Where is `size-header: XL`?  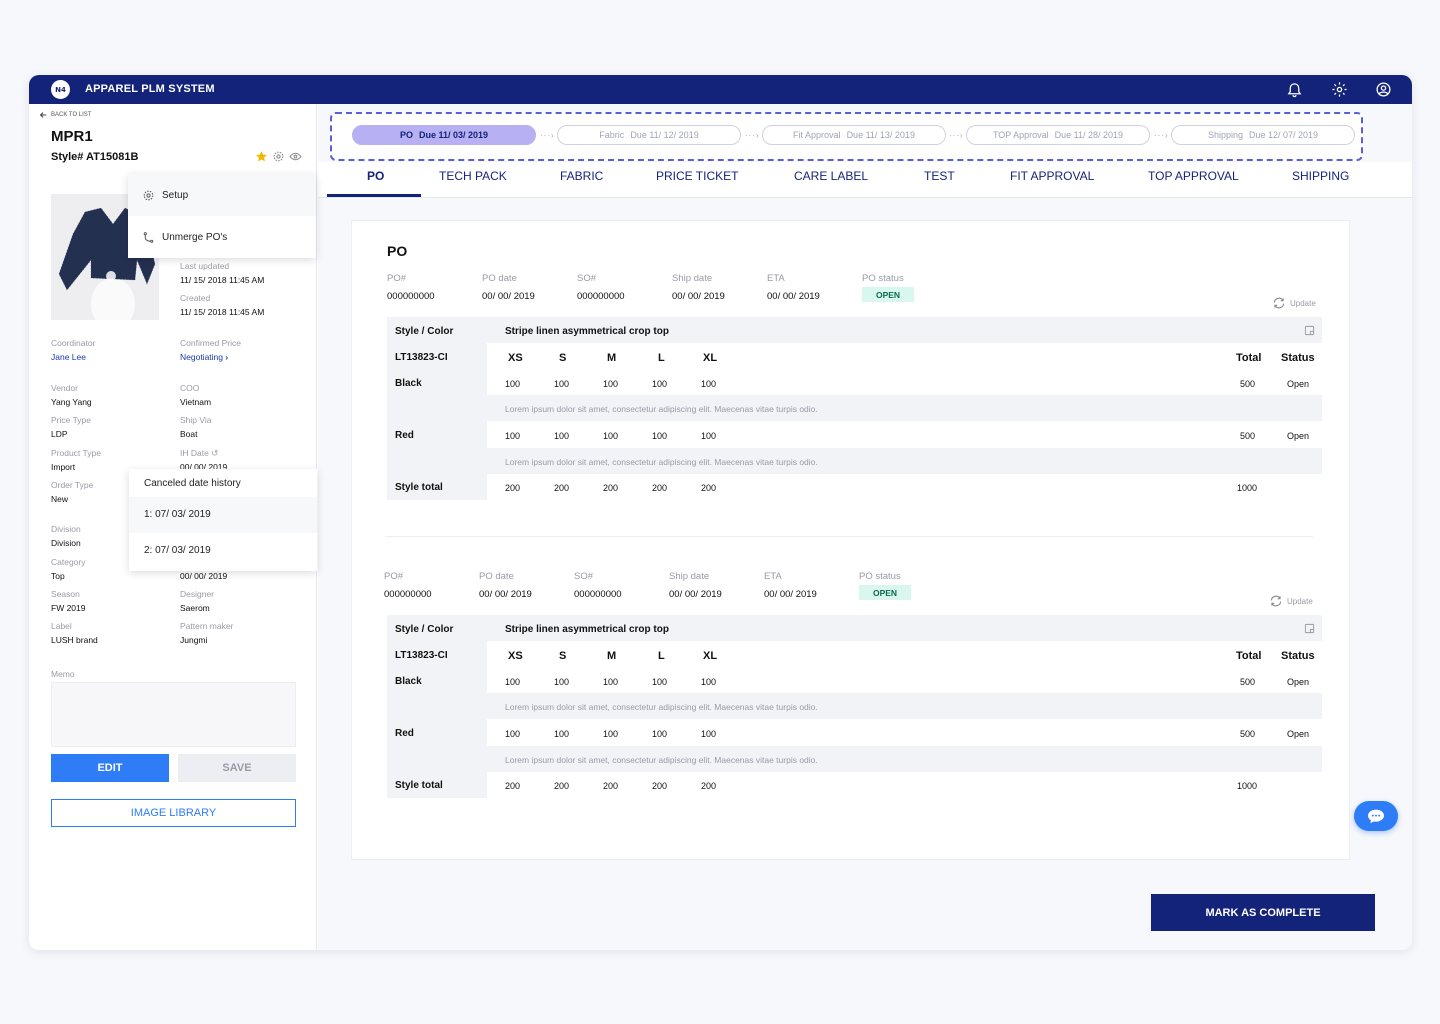
size-header: XL is located at coordinates (710, 358).